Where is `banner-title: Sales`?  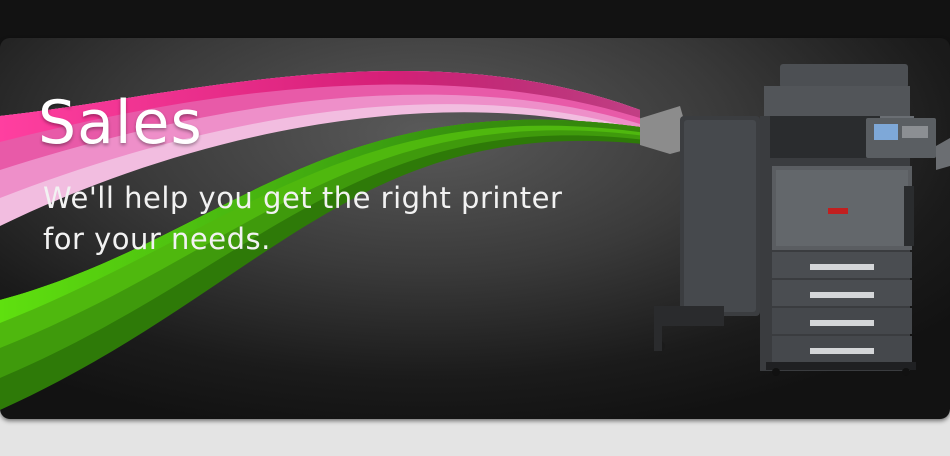
banner-title: Sales is located at coordinates (120, 123).